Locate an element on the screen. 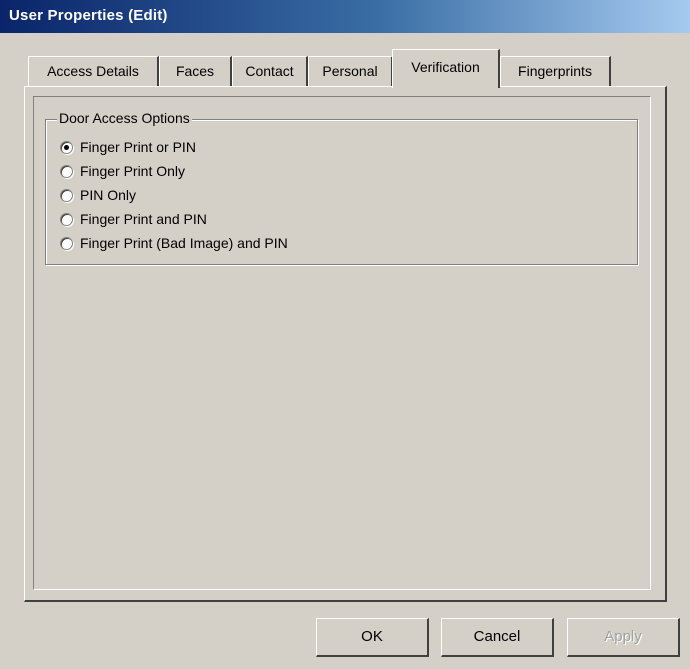 This screenshot has height=669, width=690. group-legend: Door Access Options is located at coordinates (124, 118).